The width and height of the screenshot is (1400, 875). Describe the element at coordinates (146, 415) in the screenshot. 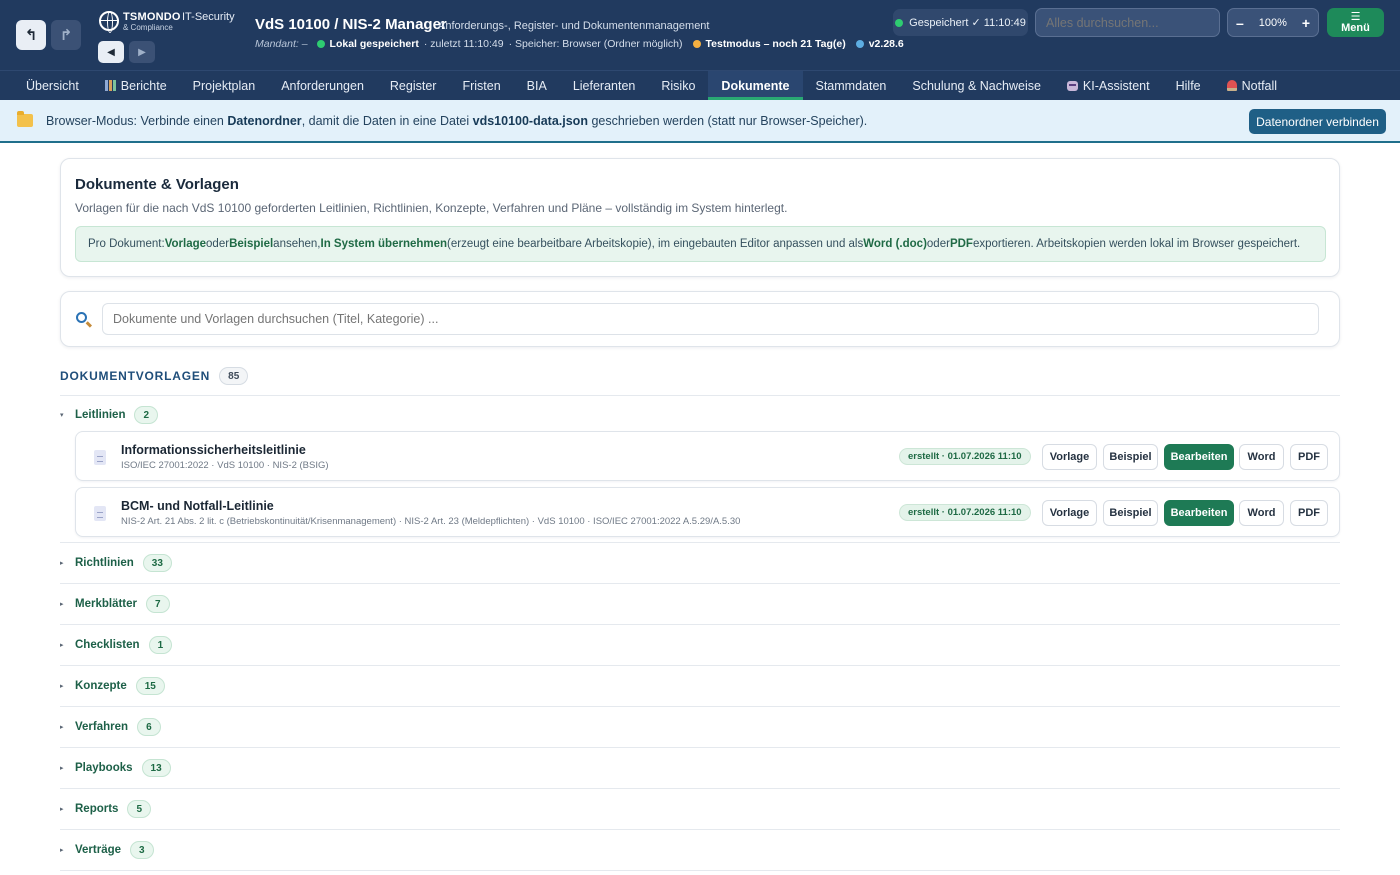

I see `group-count-badge: 2` at that location.